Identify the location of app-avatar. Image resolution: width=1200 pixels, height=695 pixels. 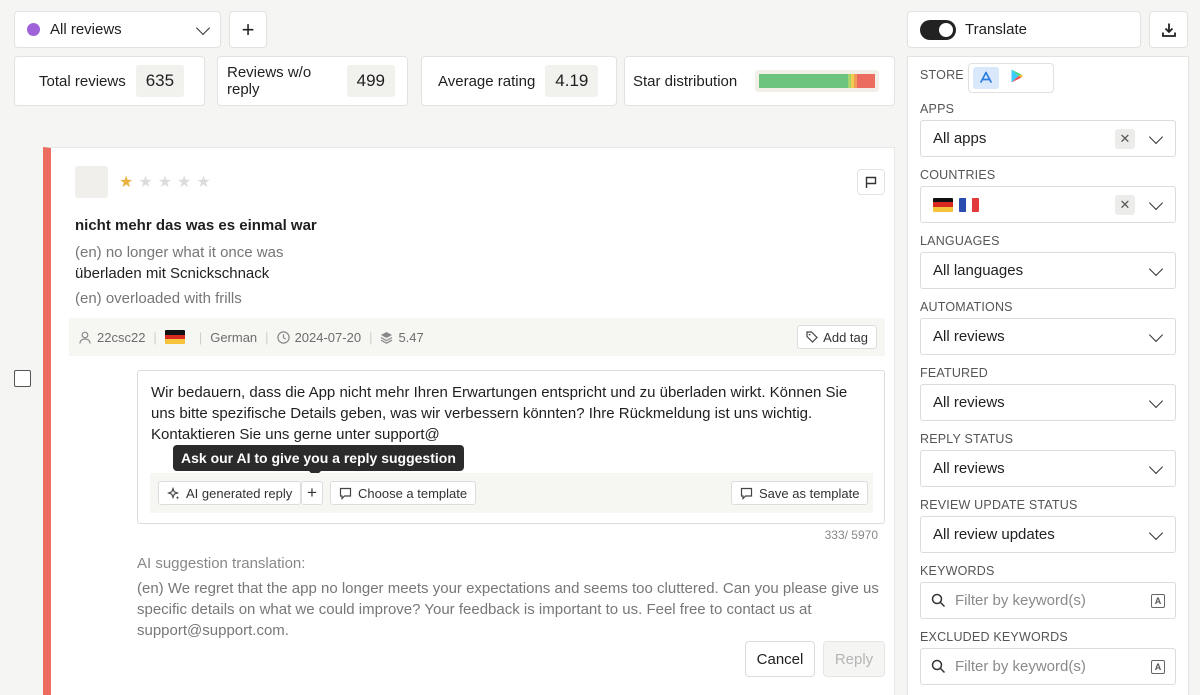
(91, 182).